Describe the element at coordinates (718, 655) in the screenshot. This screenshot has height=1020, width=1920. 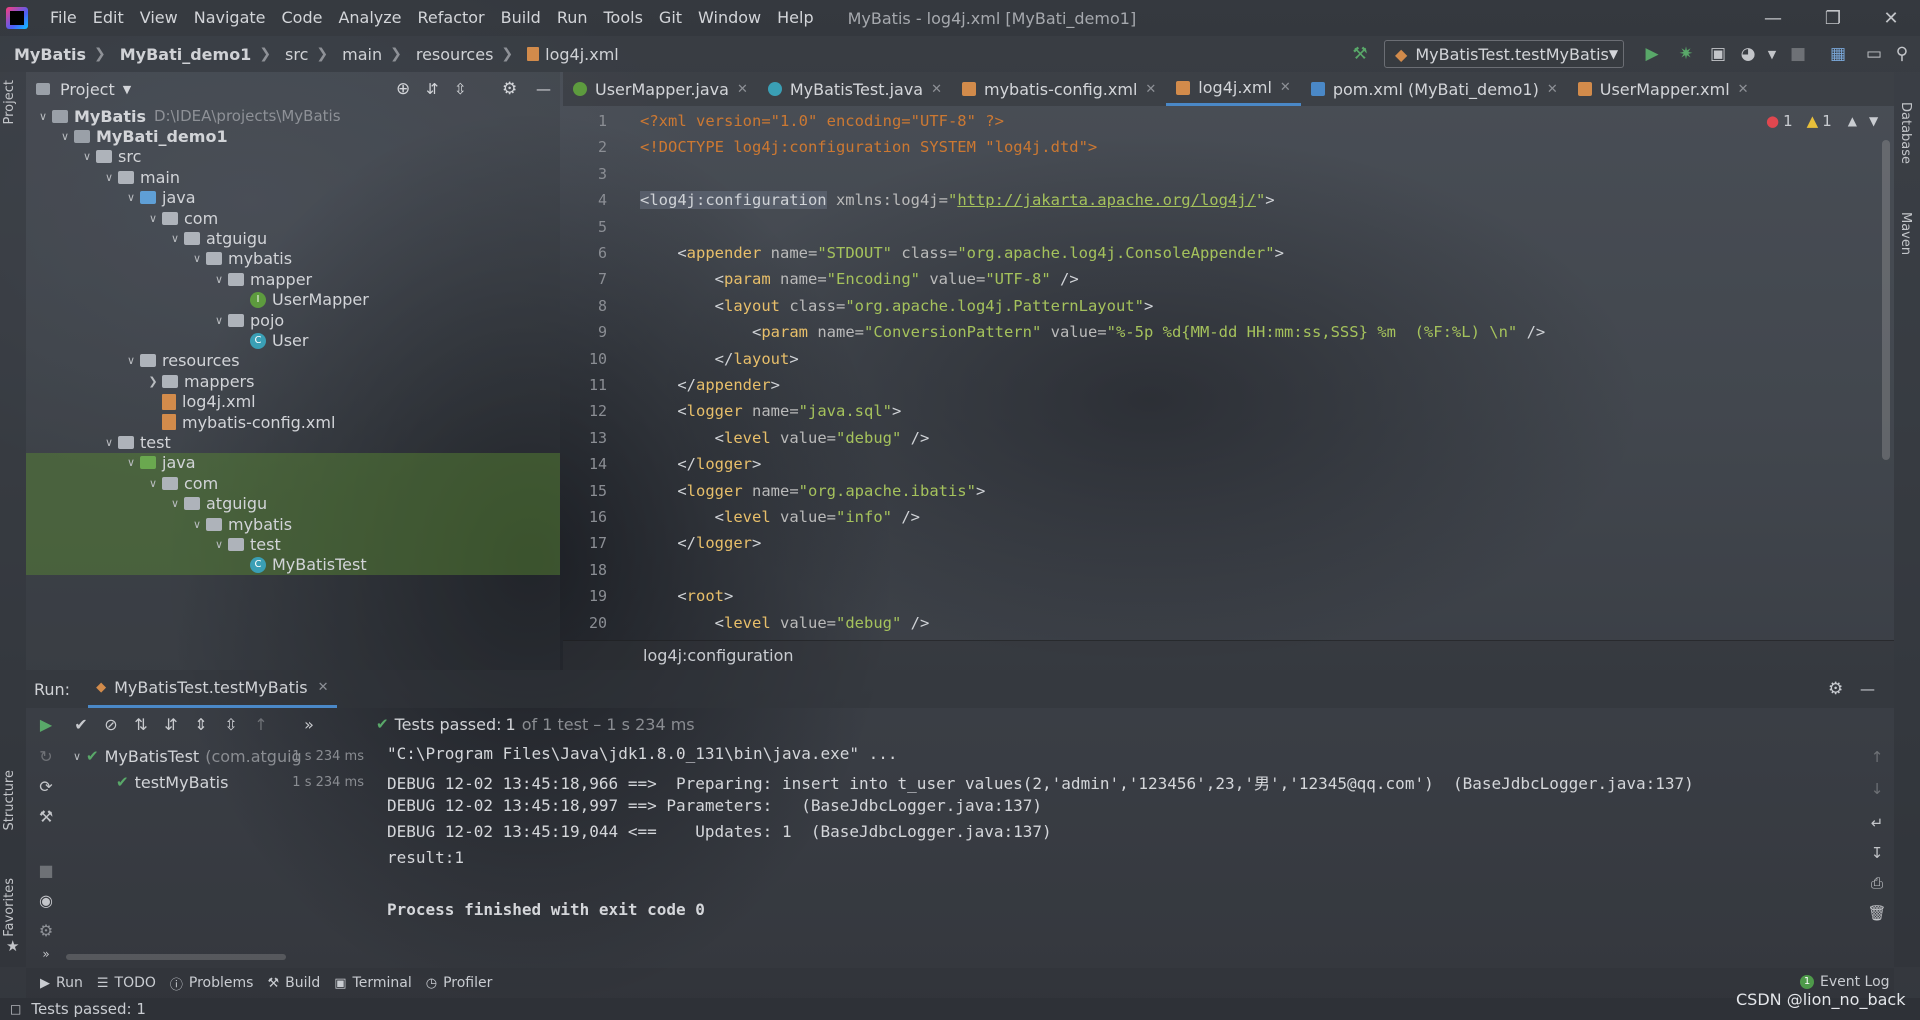
I see `editor-breadcrumb-item: log4j:configuration` at that location.